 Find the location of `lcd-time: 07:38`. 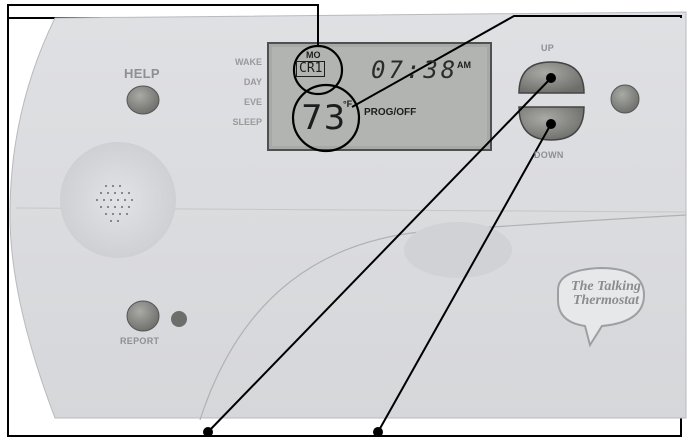

lcd-time: 07:38 is located at coordinates (415, 70).